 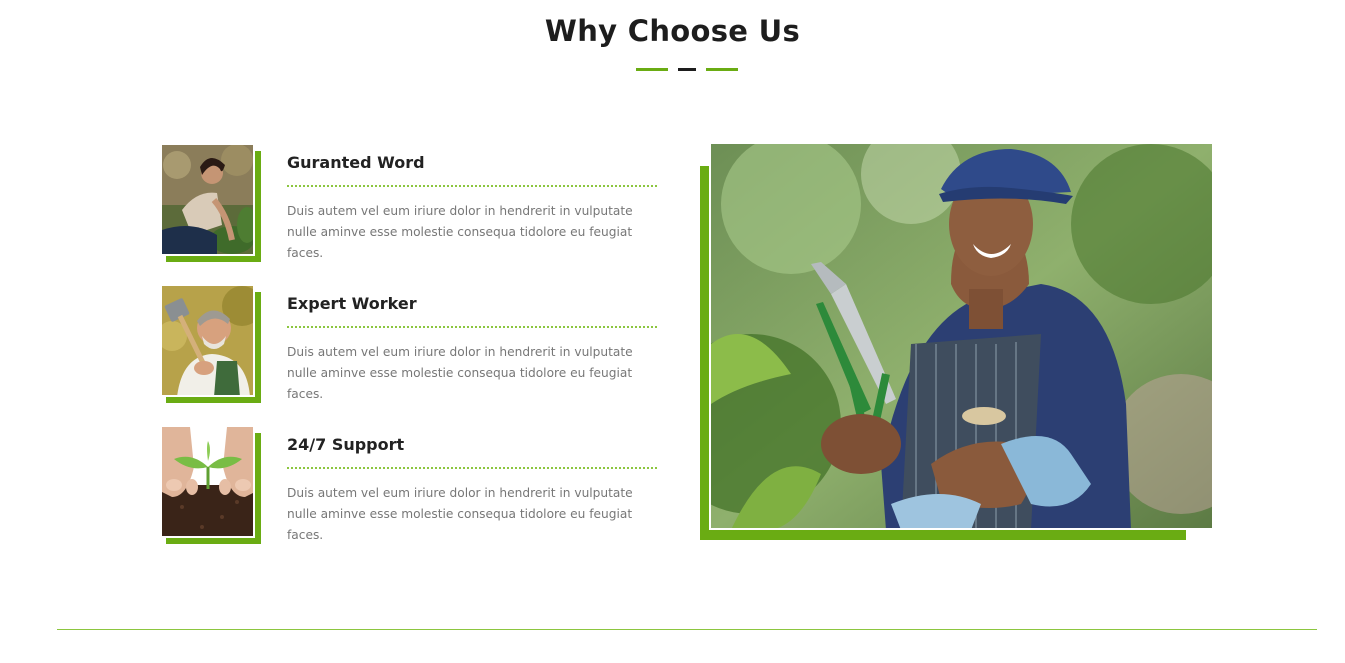 I want to click on woman-gardening-photo, so click(x=208, y=200).